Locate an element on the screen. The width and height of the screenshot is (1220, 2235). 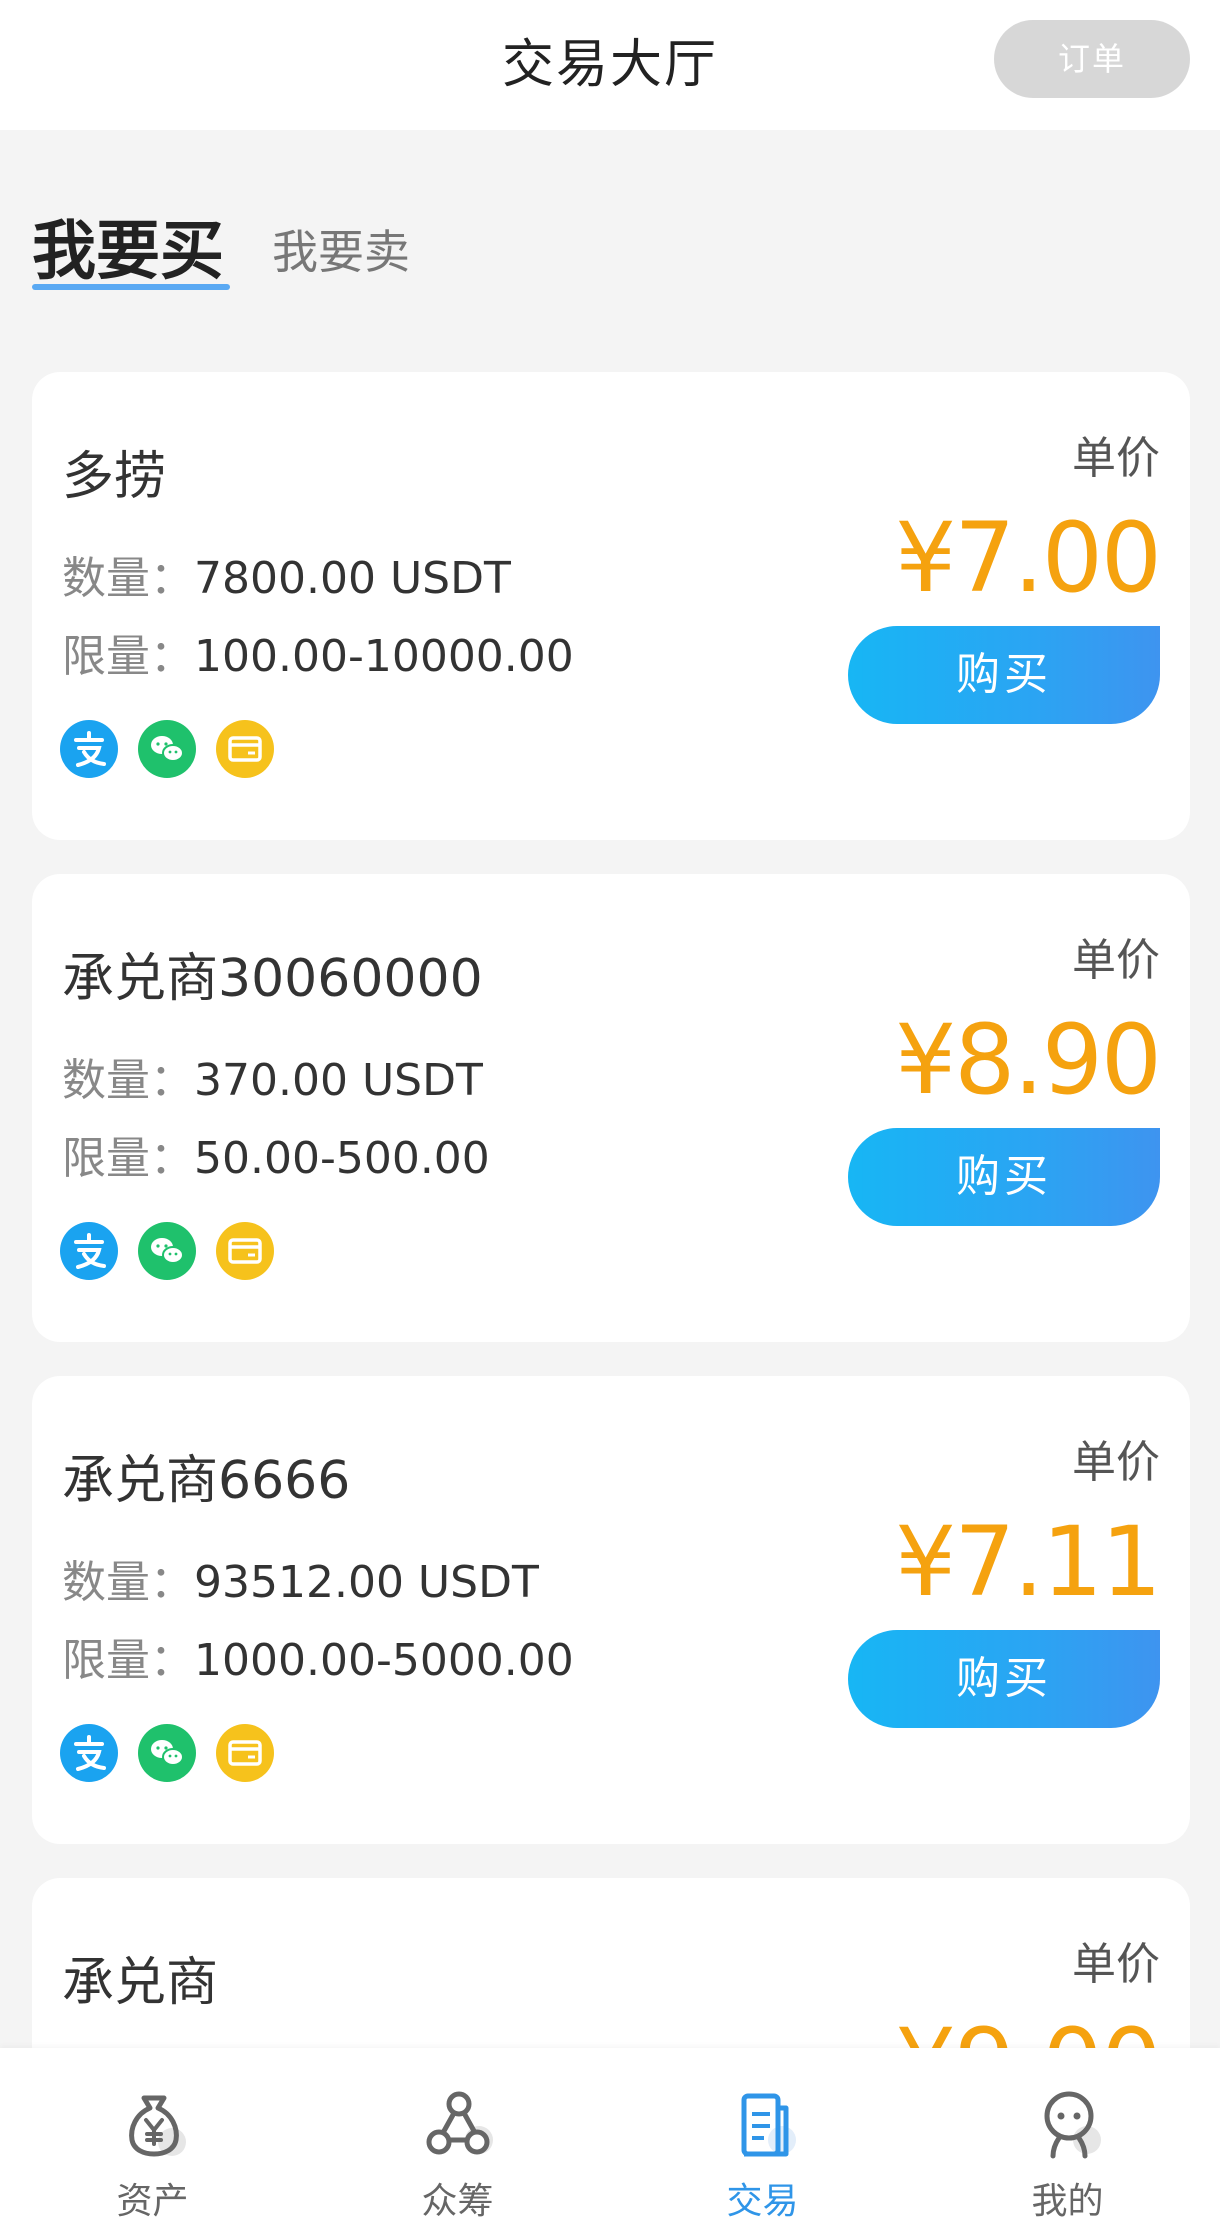
limit-row: 限量：100.00-10000.00 is located at coordinates (318, 652).